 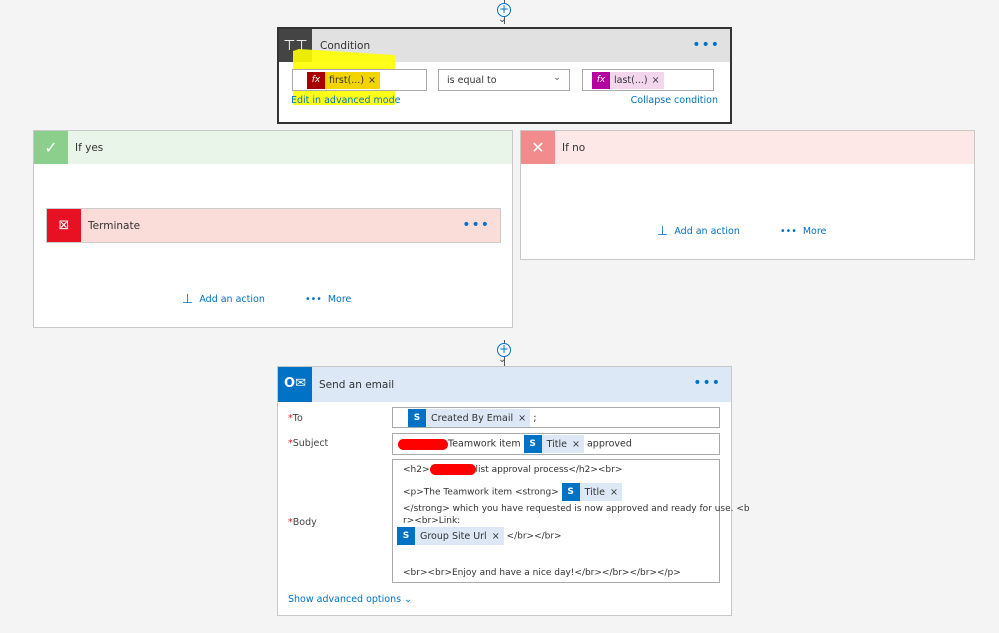 I want to click on subject-label: *Subject, so click(x=308, y=443).